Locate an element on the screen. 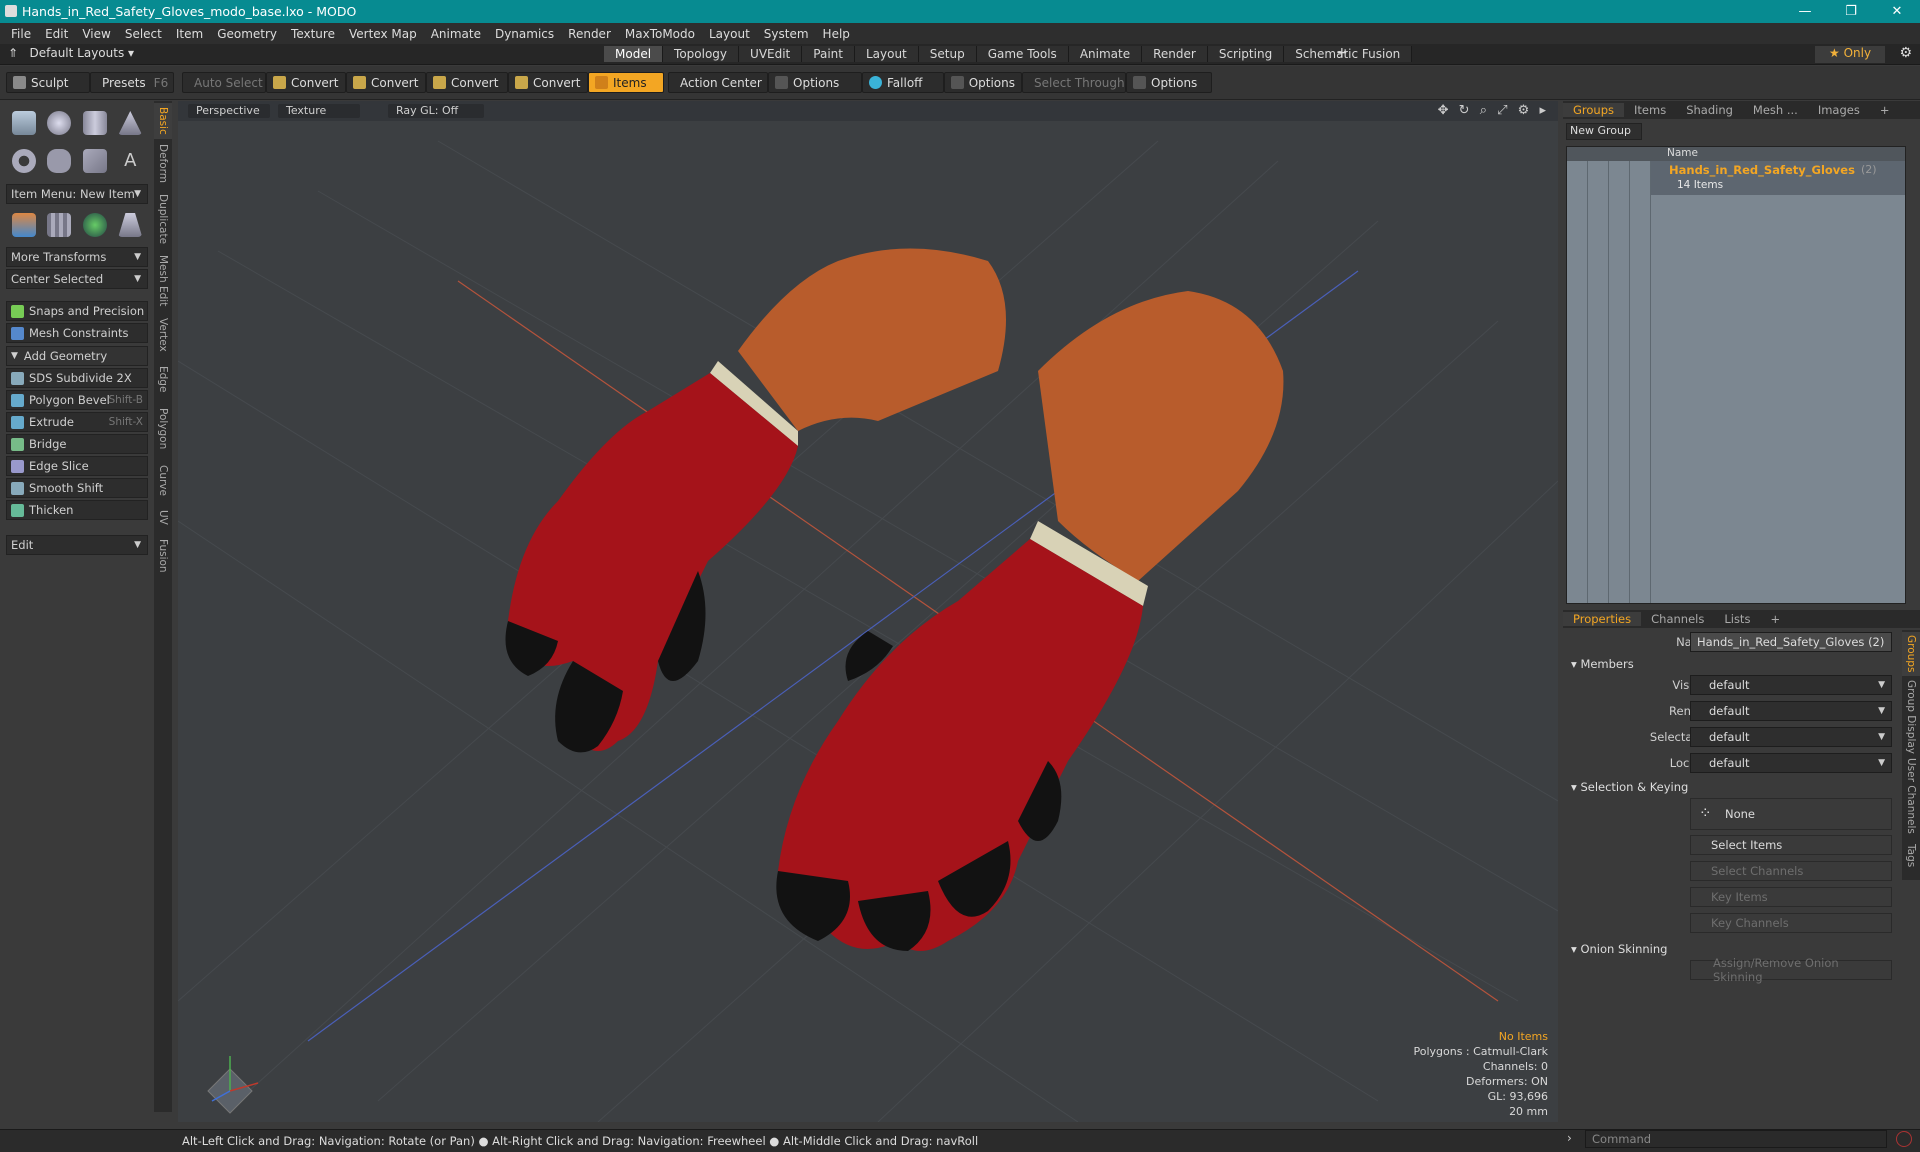 Image resolution: width=1920 pixels, height=1152 pixels. vtab-uv: UV is located at coordinates (163, 517).